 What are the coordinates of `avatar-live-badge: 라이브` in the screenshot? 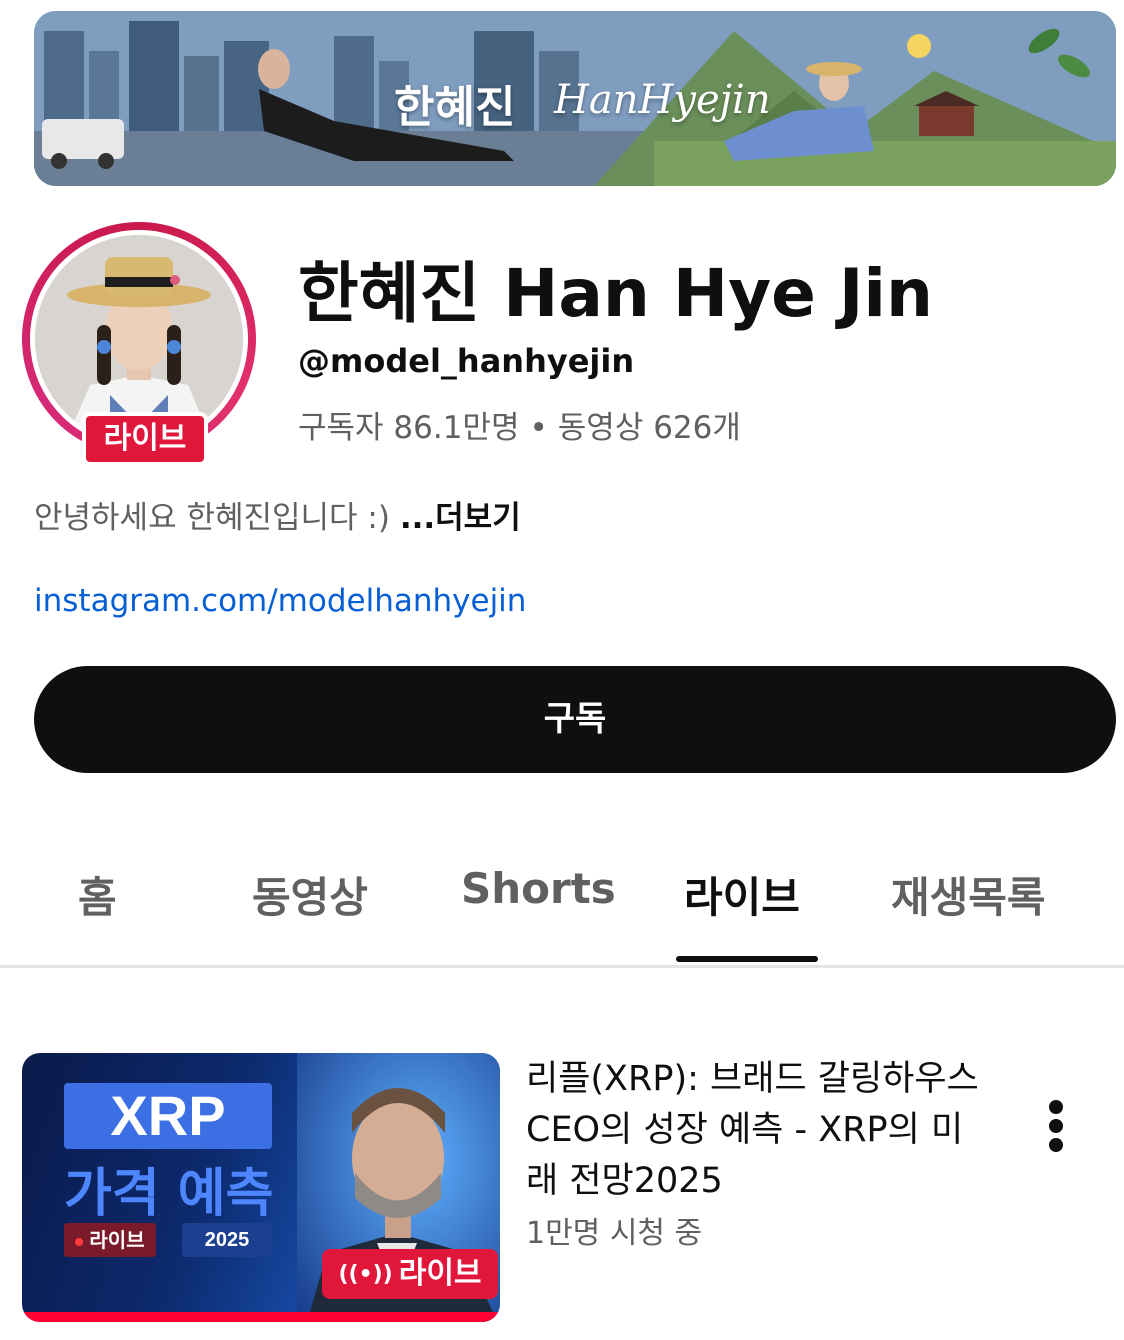 It's located at (145, 439).